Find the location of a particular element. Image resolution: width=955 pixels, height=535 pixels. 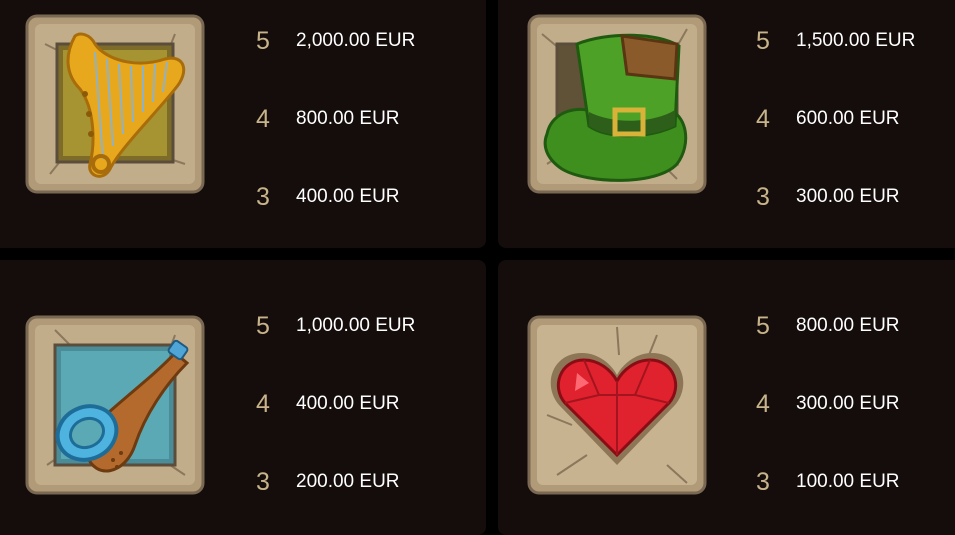

payout-row: 3 400.00 EUR is located at coordinates (328, 197).